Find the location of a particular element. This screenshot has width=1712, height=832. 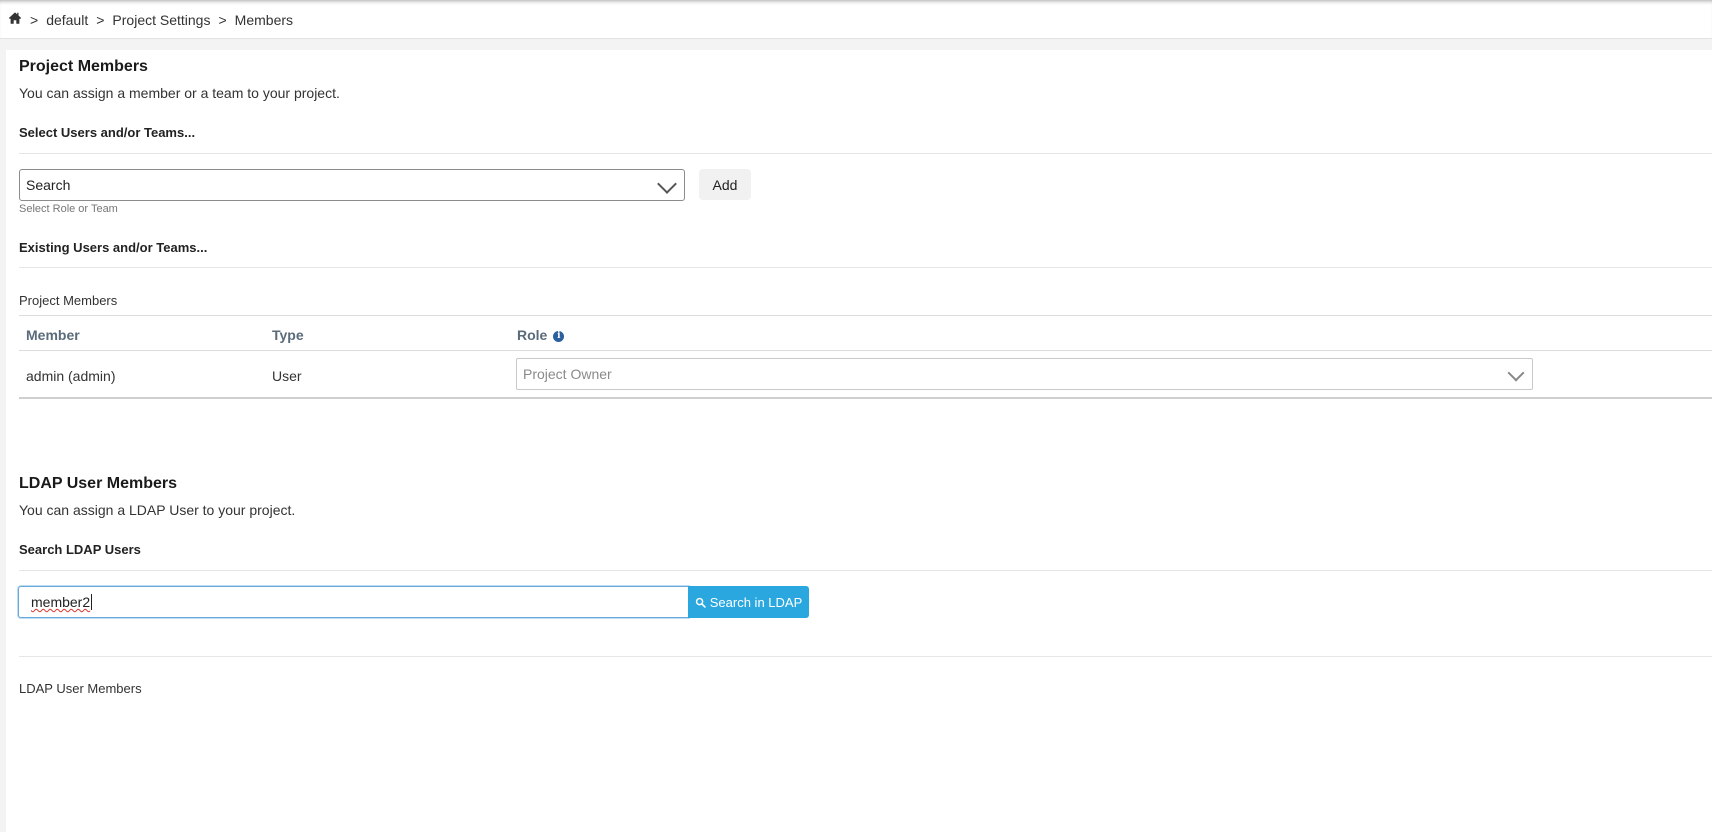

breadcrumb-default: default is located at coordinates (67, 20).